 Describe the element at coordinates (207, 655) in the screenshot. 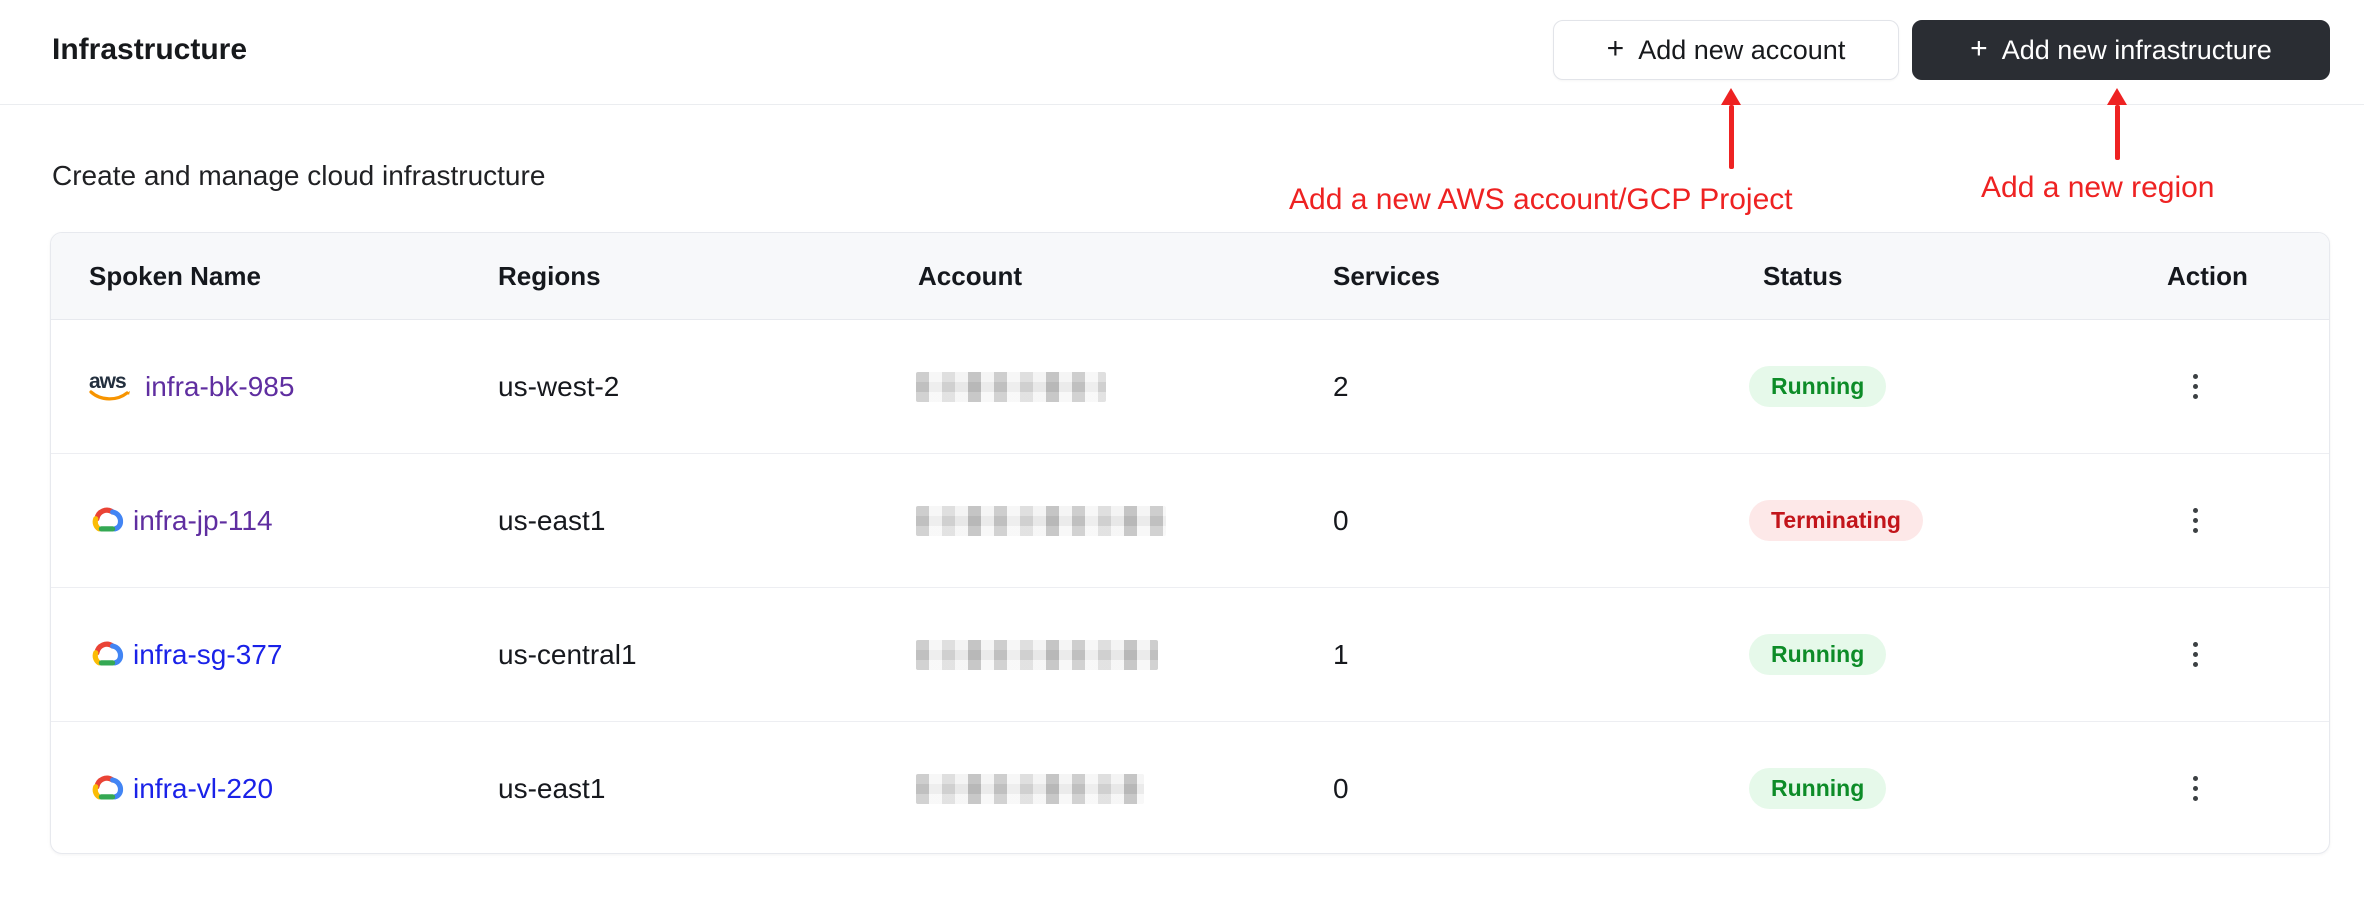

I see `infrastructure-link: infra-sg-377` at that location.